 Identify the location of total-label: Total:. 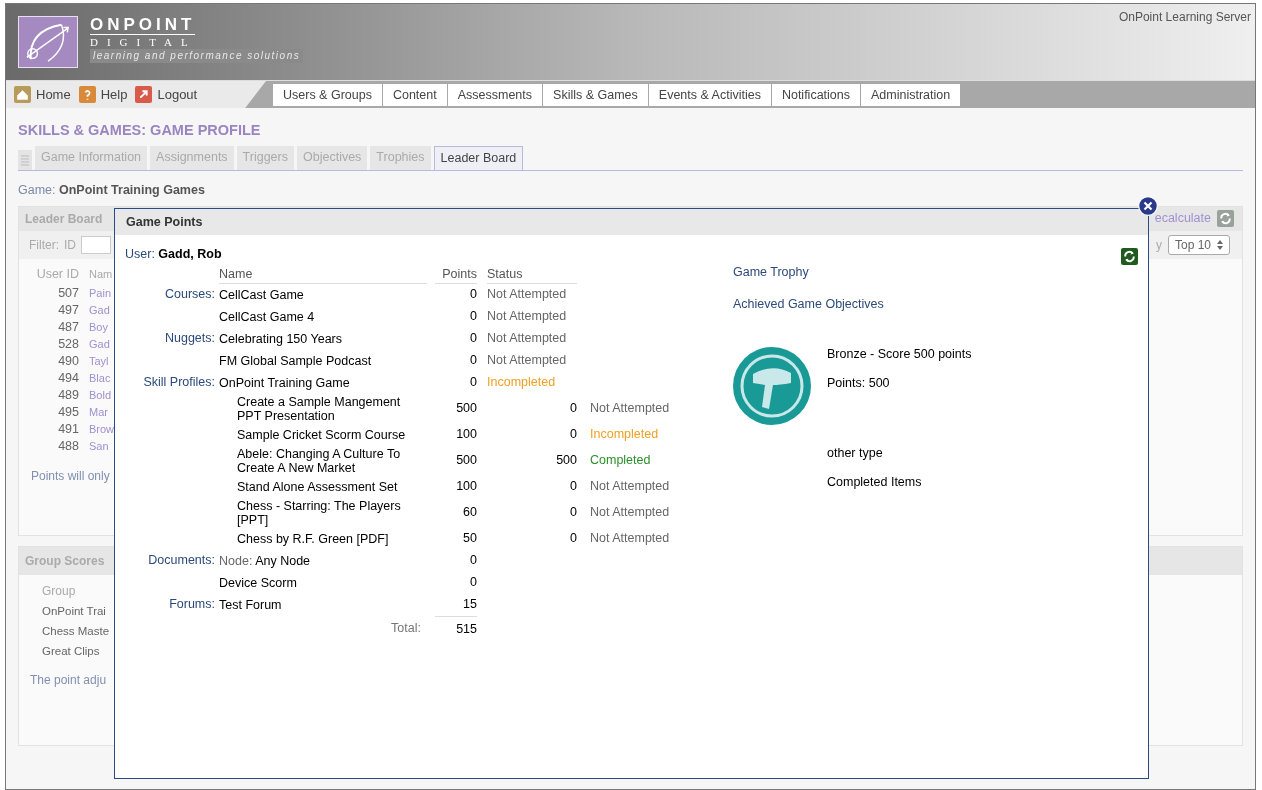
(406, 628).